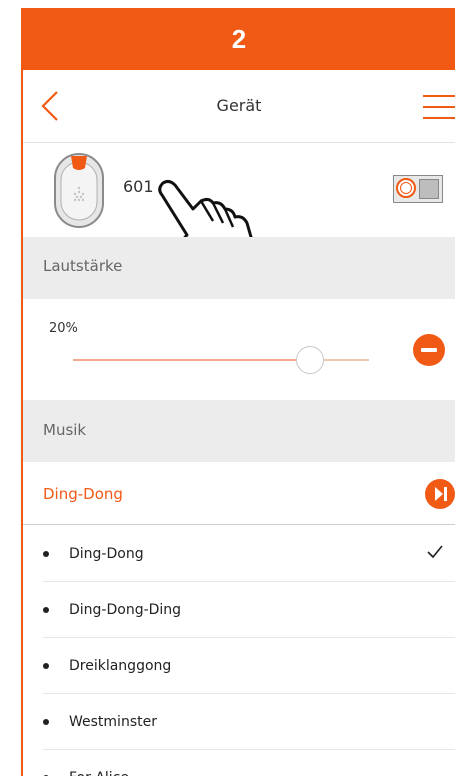 Image resolution: width=455 pixels, height=776 pixels. What do you see at coordinates (191, 360) in the screenshot?
I see `volume-slider-fill` at bounding box center [191, 360].